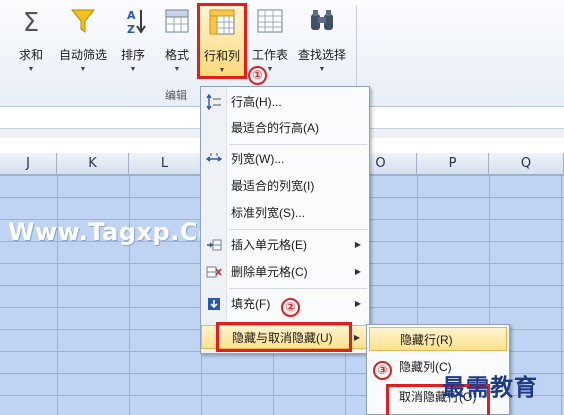 The height and width of the screenshot is (415, 564). I want to click on step-3-marker: ③, so click(382, 370).